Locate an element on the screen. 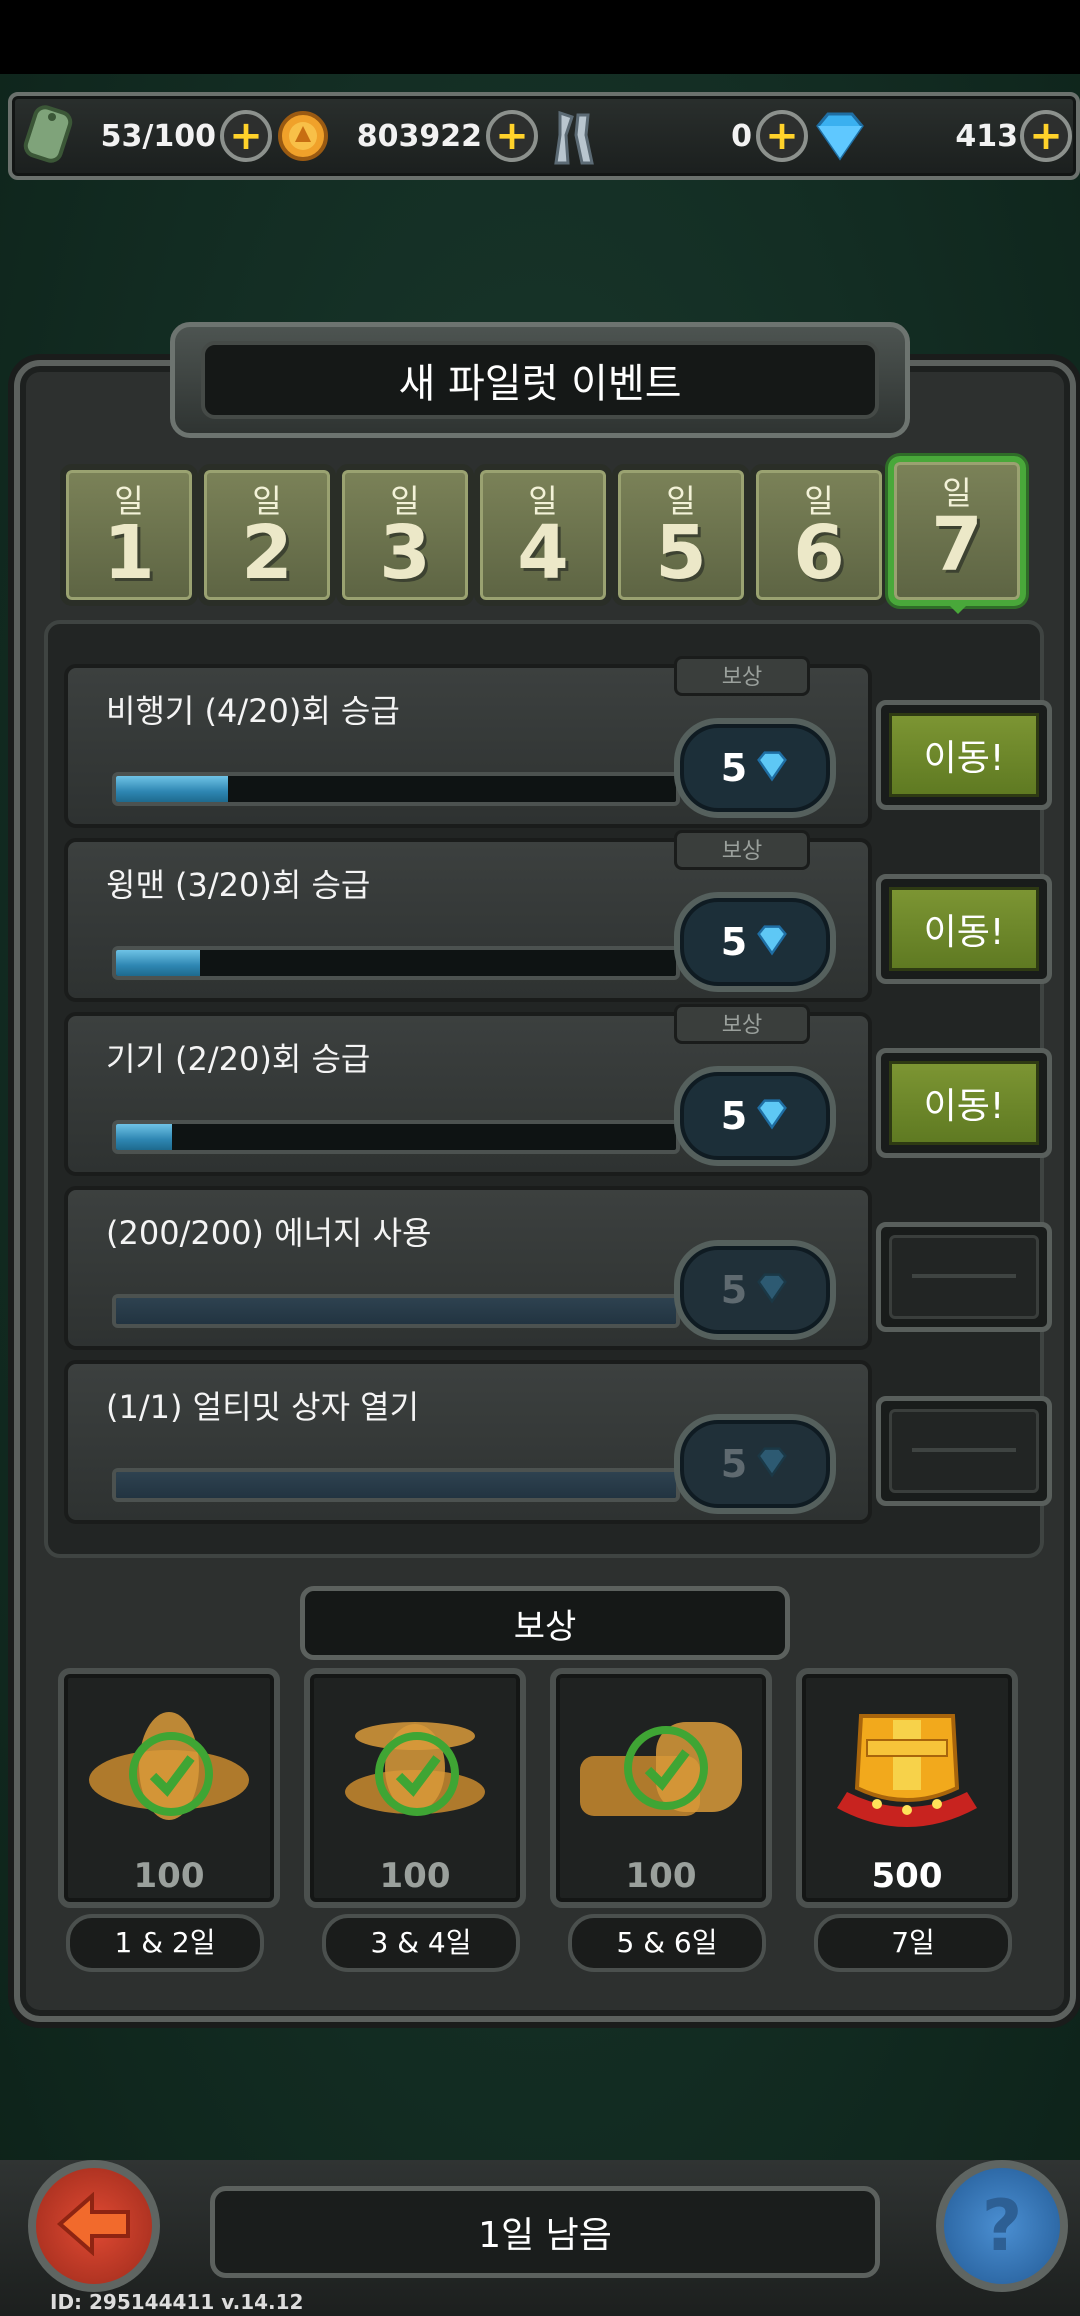 This screenshot has width=1080, height=2316. gold-value-wrap: 803922 is located at coordinates (407, 136).